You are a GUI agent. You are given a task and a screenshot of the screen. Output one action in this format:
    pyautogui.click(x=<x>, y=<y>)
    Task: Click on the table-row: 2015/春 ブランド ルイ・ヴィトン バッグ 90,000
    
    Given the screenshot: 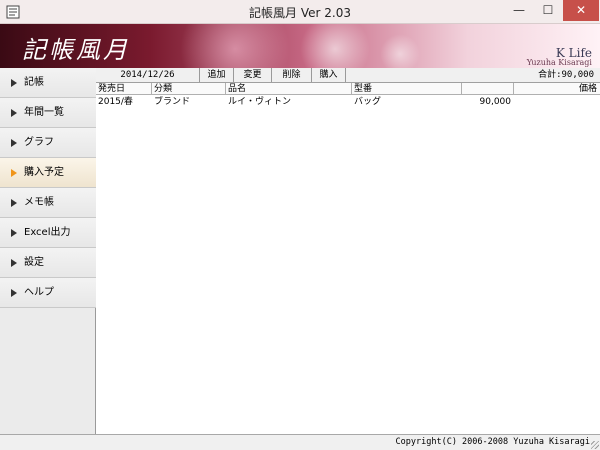 What is the action you would take?
    pyautogui.click(x=348, y=102)
    